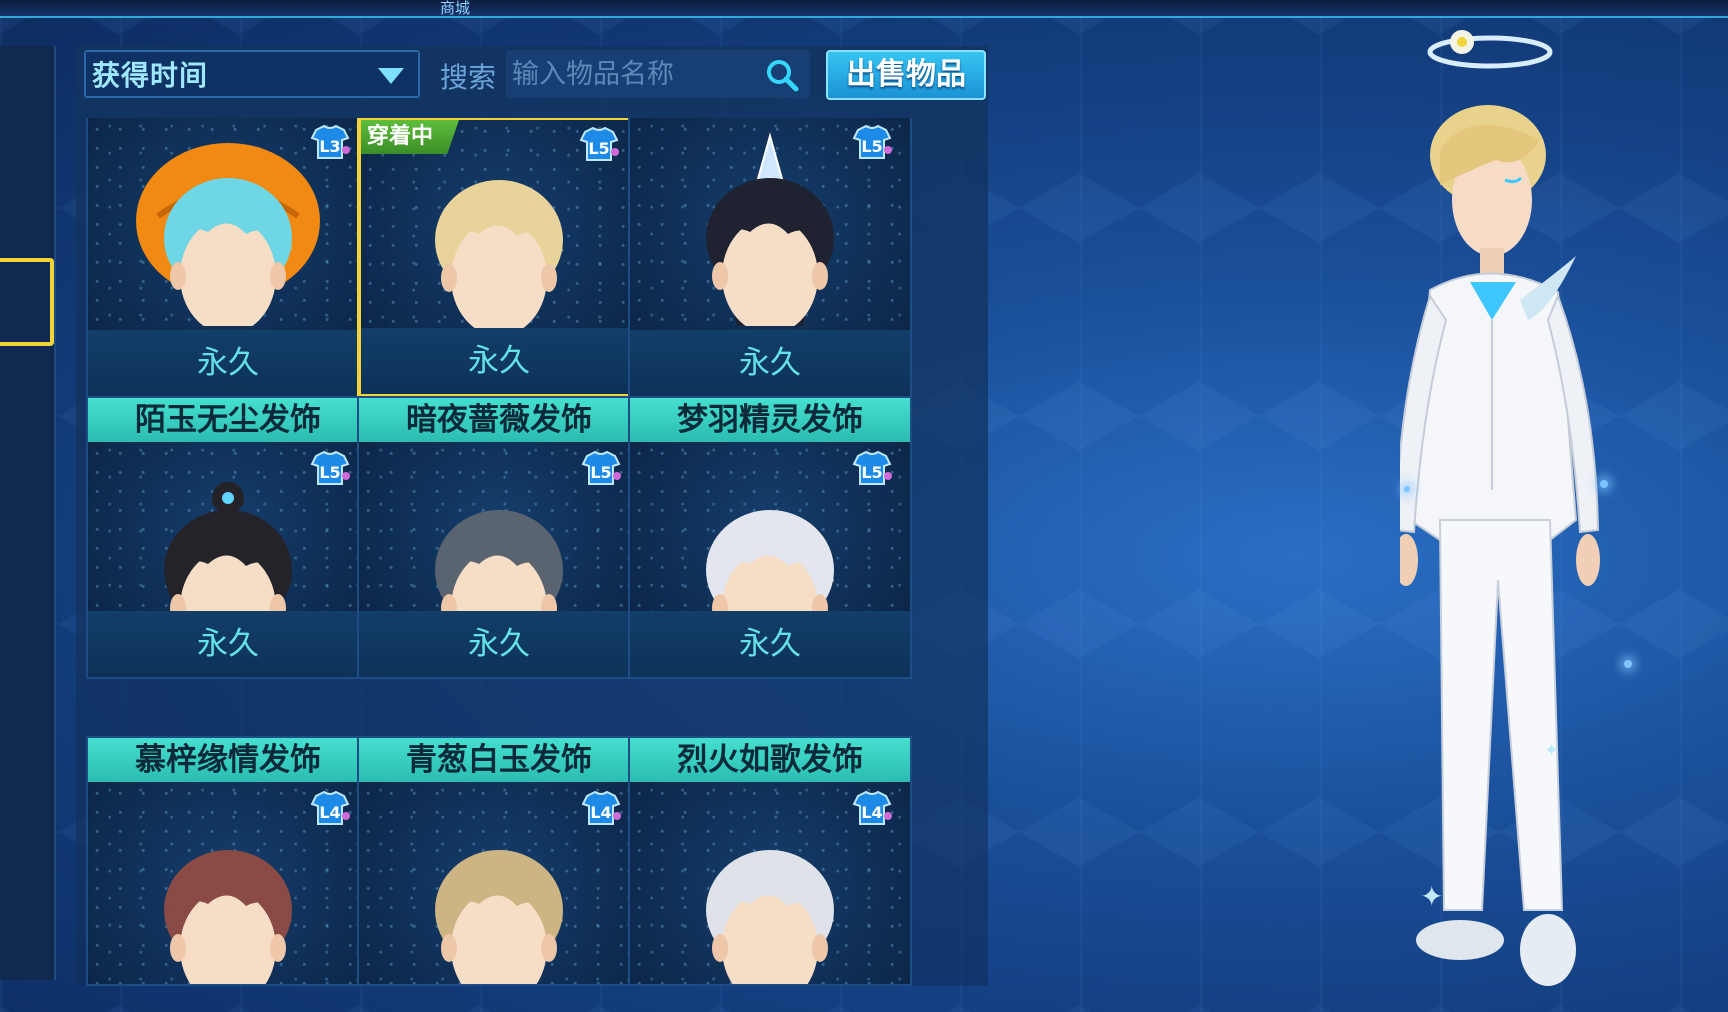 Image resolution: width=1728 pixels, height=1012 pixels. What do you see at coordinates (468, 77) in the screenshot?
I see `search-label: 搜索` at bounding box center [468, 77].